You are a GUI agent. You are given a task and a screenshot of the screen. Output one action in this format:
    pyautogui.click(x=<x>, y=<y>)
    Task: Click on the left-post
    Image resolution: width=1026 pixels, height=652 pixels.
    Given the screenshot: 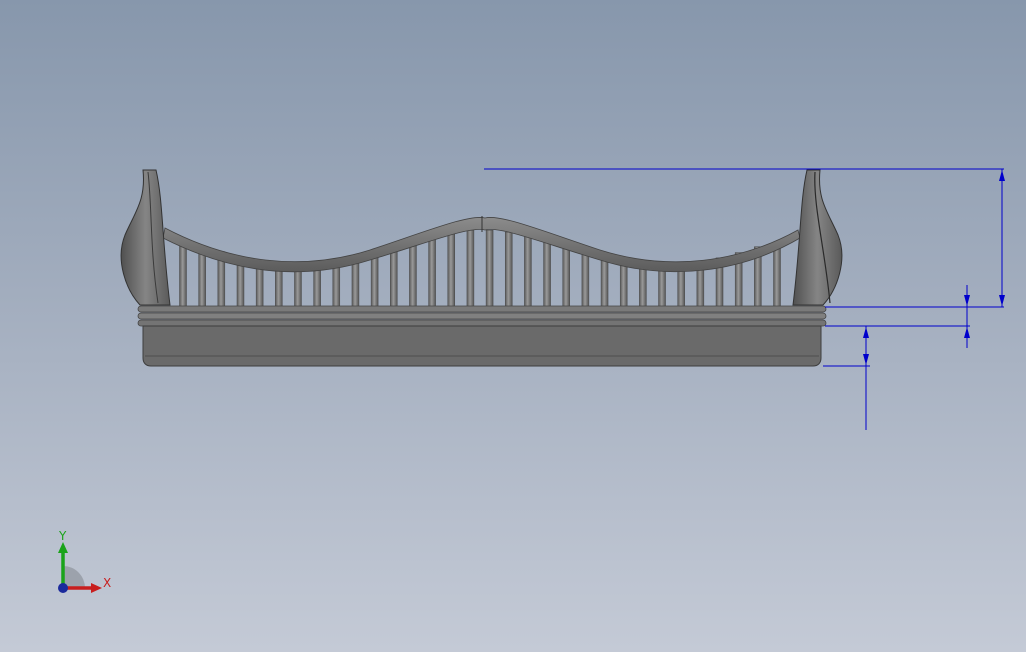 What is the action you would take?
    pyautogui.click(x=145, y=237)
    